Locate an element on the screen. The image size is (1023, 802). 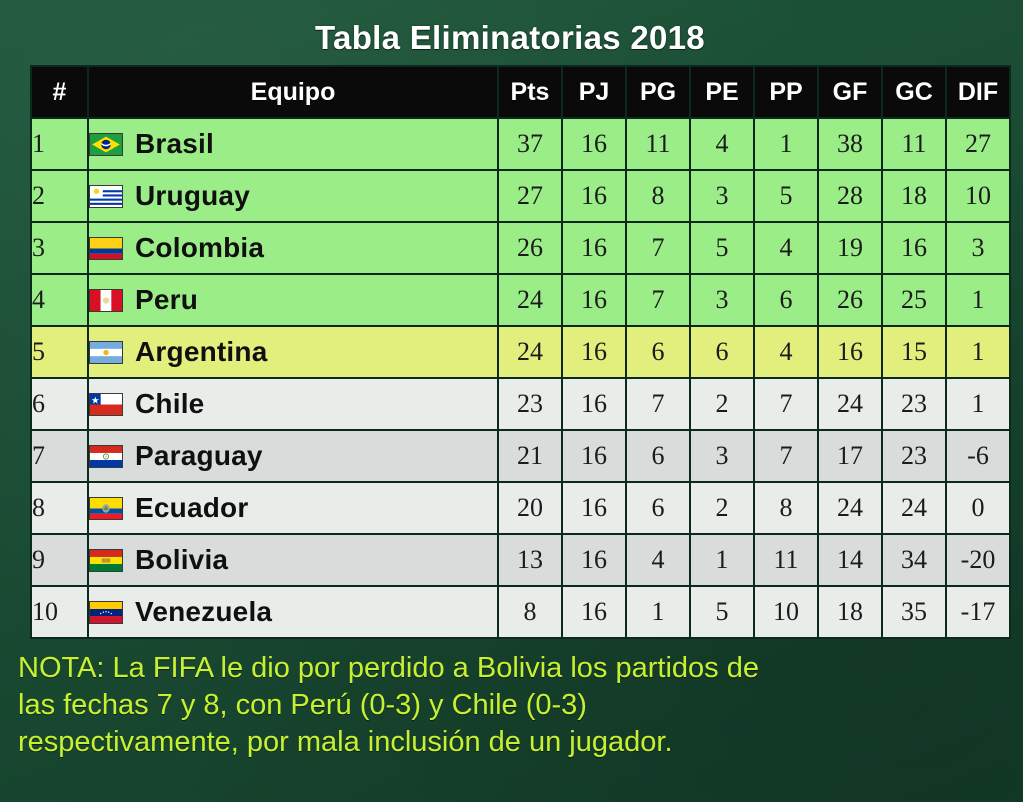
cell-dif: -17 is located at coordinates (978, 612).